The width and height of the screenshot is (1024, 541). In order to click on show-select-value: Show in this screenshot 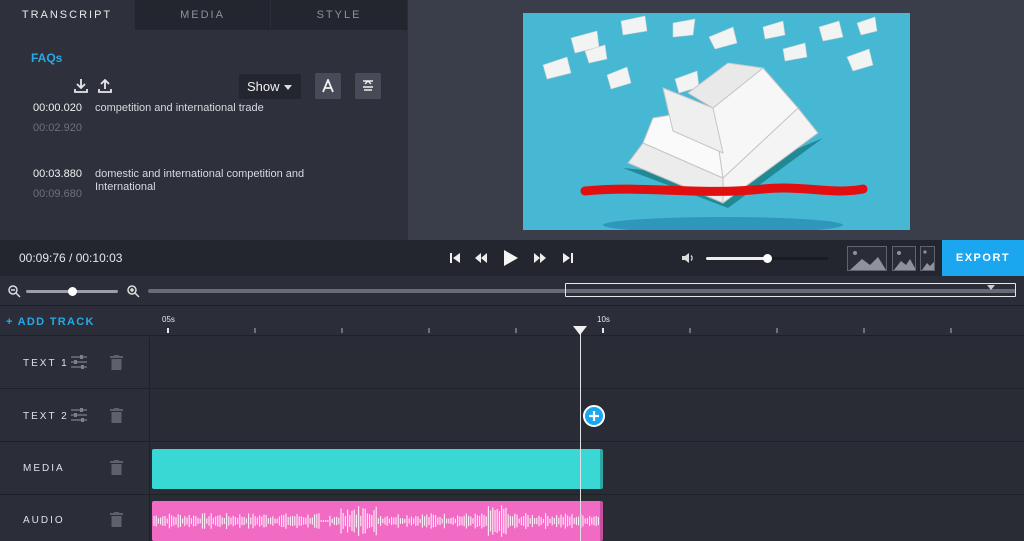, I will do `click(263, 86)`.